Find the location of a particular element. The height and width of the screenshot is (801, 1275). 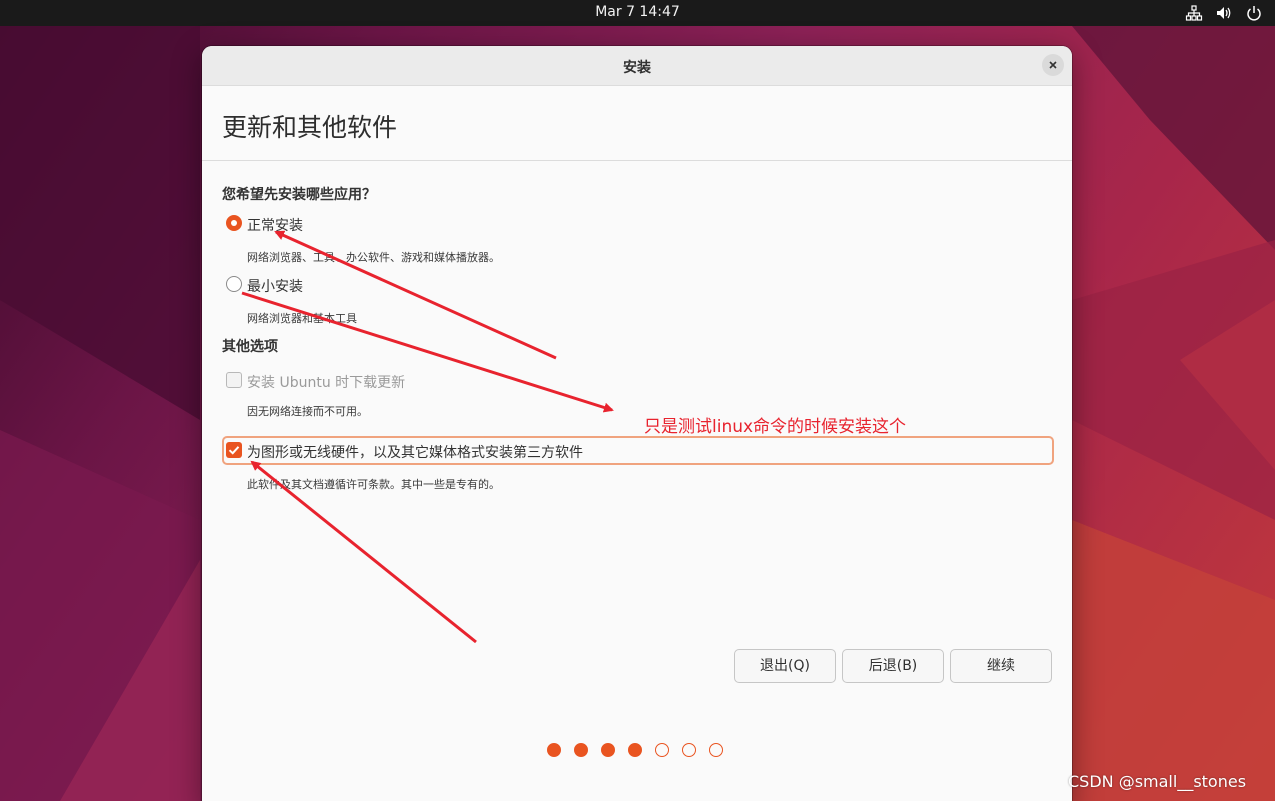

download-updates-label: 安装 Ubuntu 时下载更新 is located at coordinates (326, 382).